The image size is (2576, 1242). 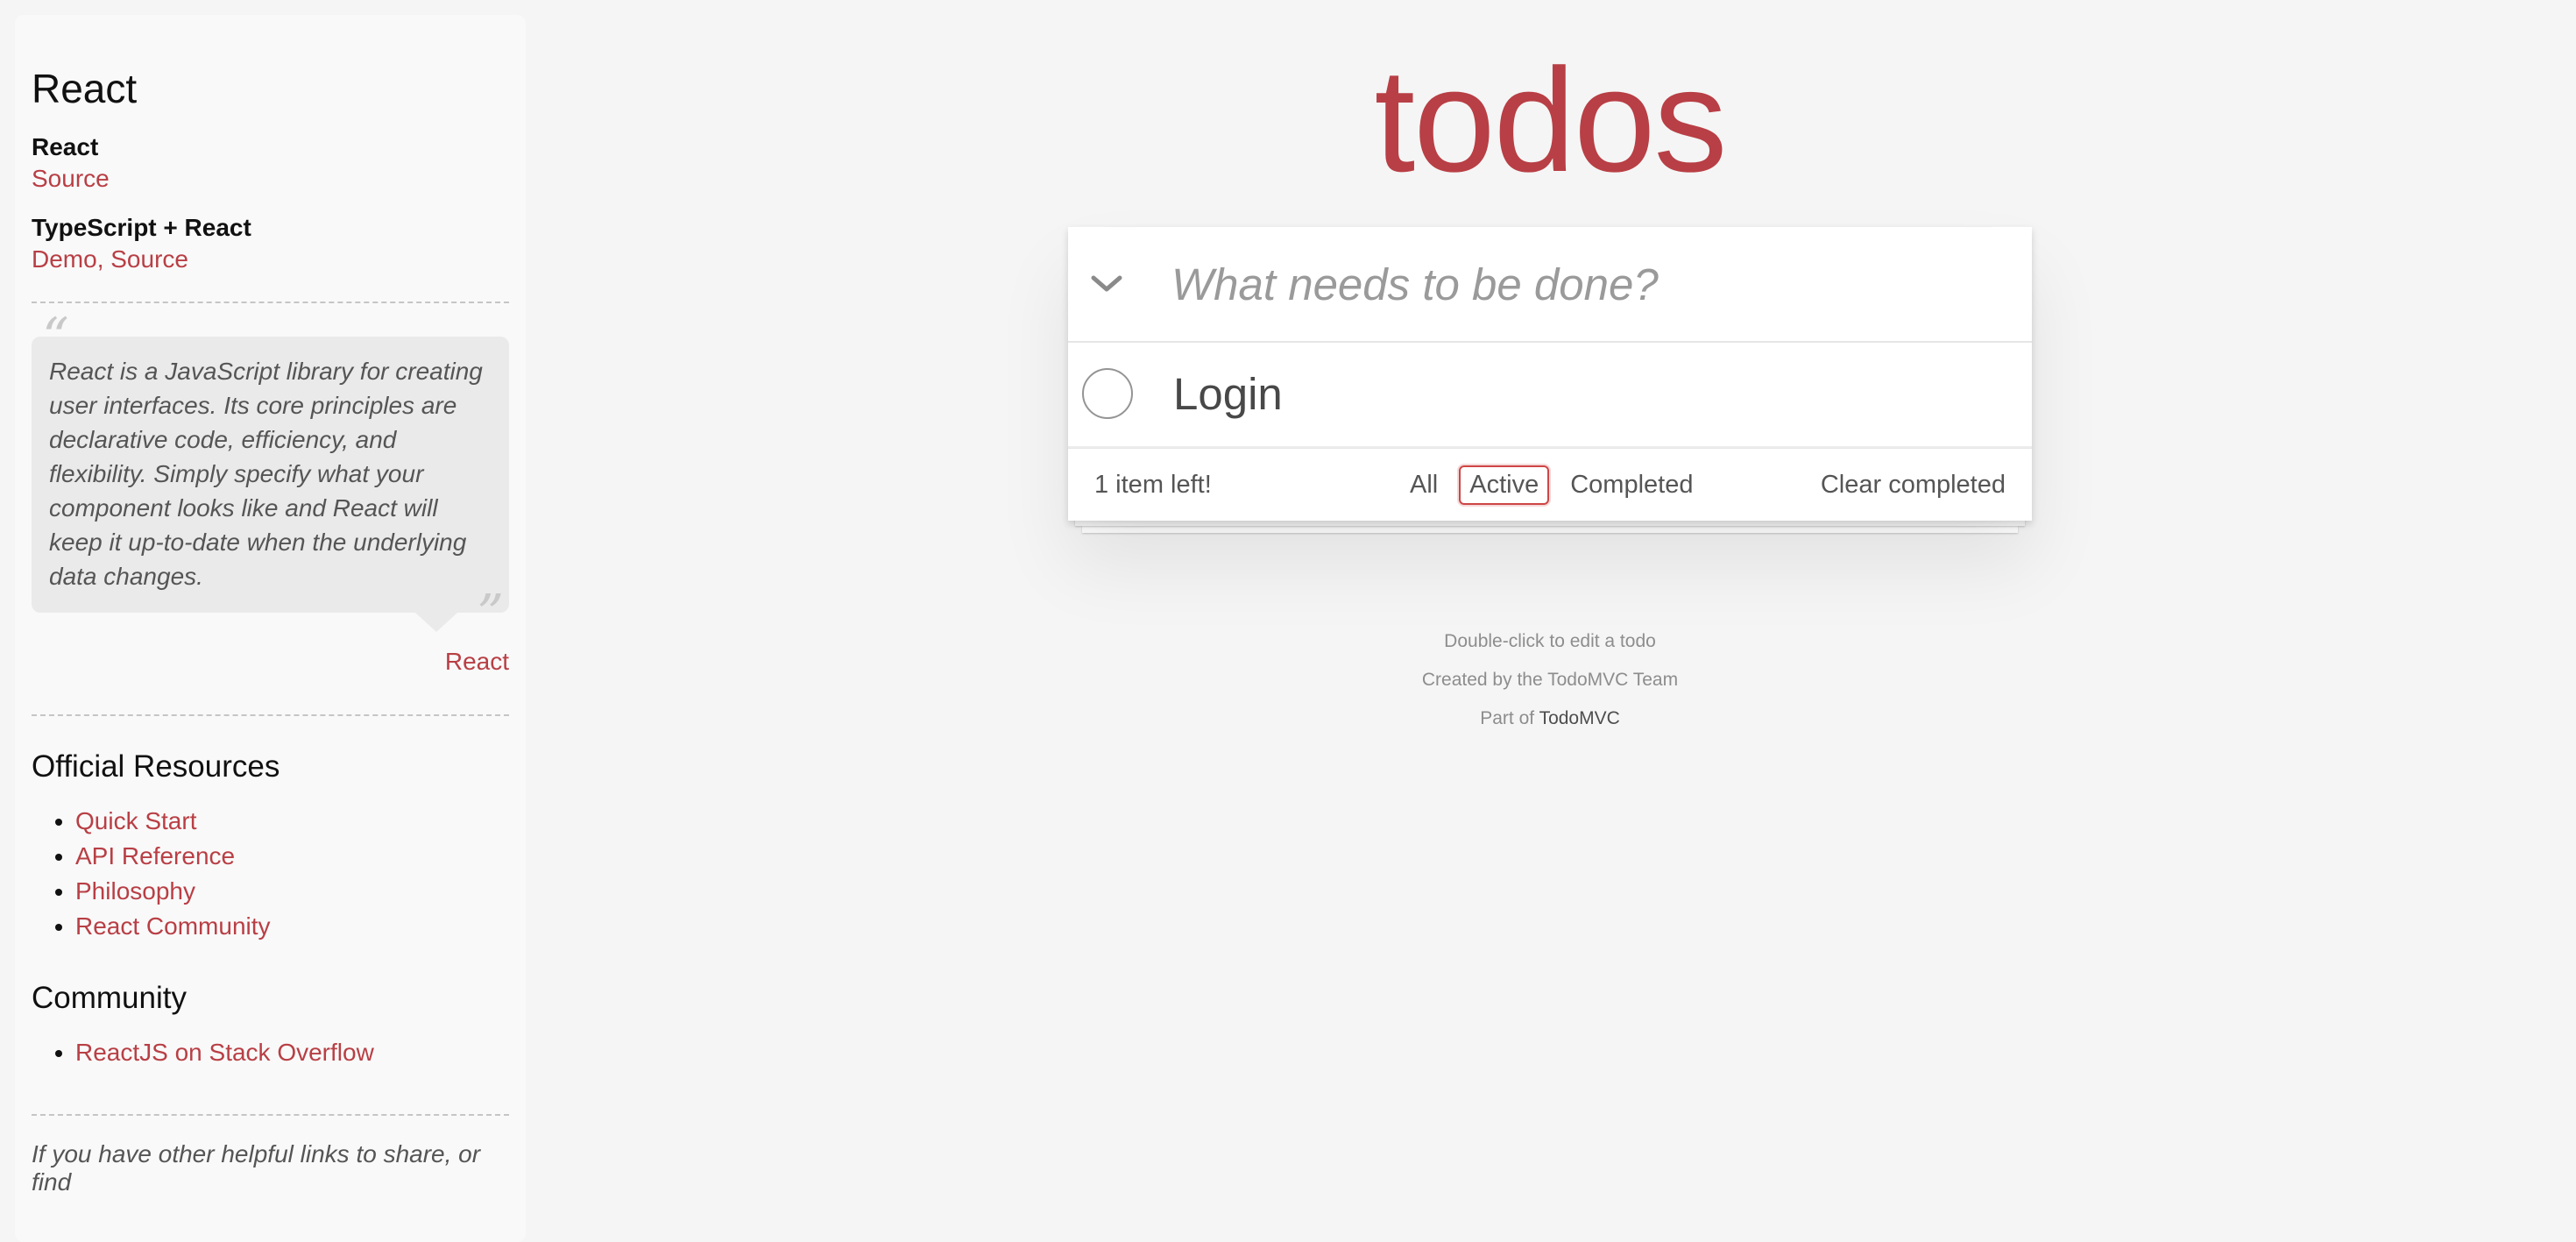 What do you see at coordinates (141, 227) in the screenshot?
I see `example-title: TypeScript + React` at bounding box center [141, 227].